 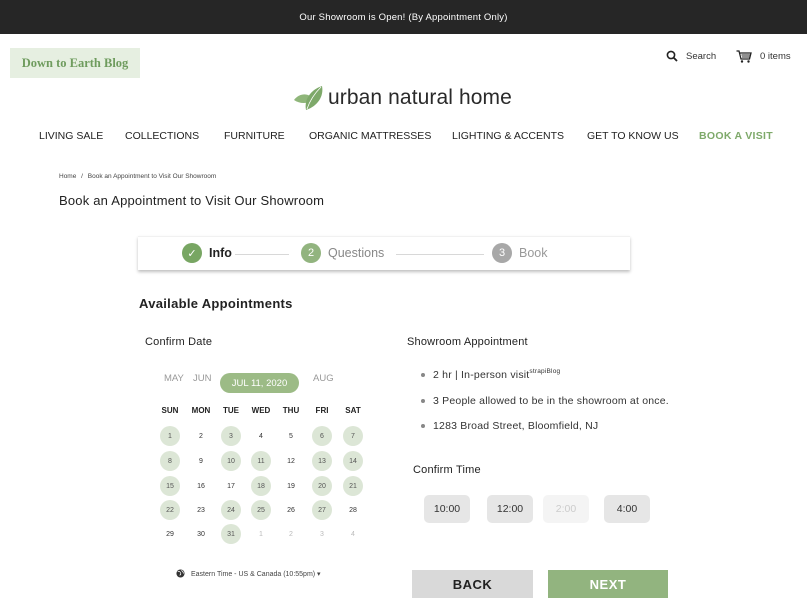 What do you see at coordinates (566, 509) in the screenshot?
I see `time-slot-2: 2:00` at bounding box center [566, 509].